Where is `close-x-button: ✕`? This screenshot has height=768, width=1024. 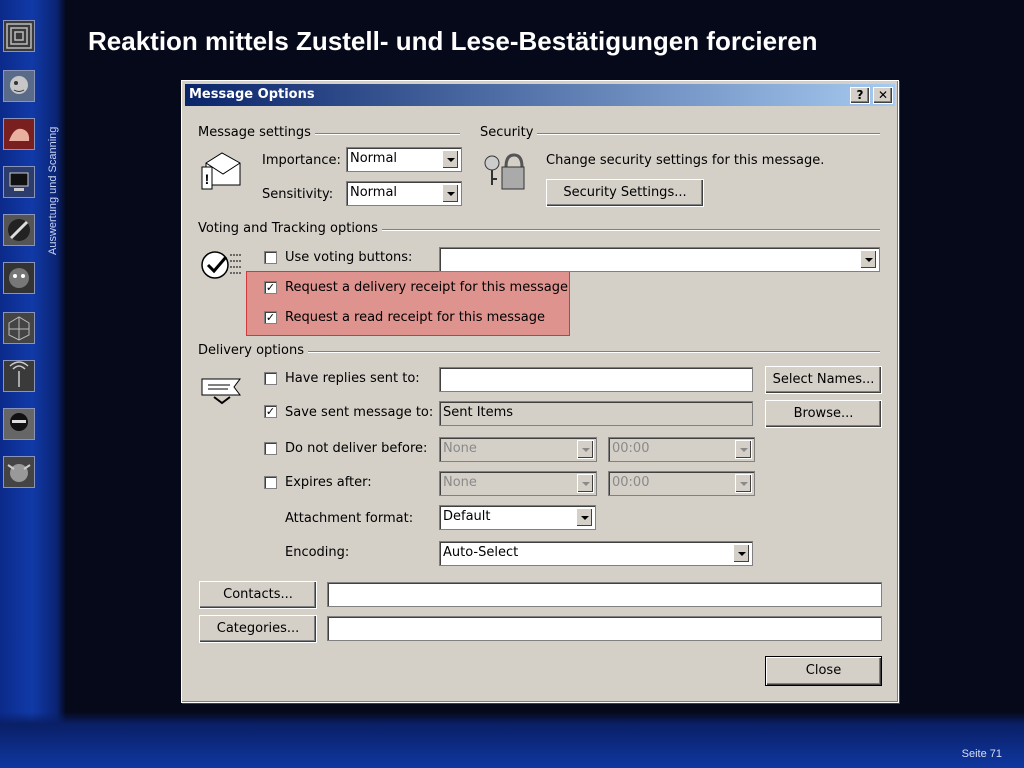 close-x-button: ✕ is located at coordinates (883, 95).